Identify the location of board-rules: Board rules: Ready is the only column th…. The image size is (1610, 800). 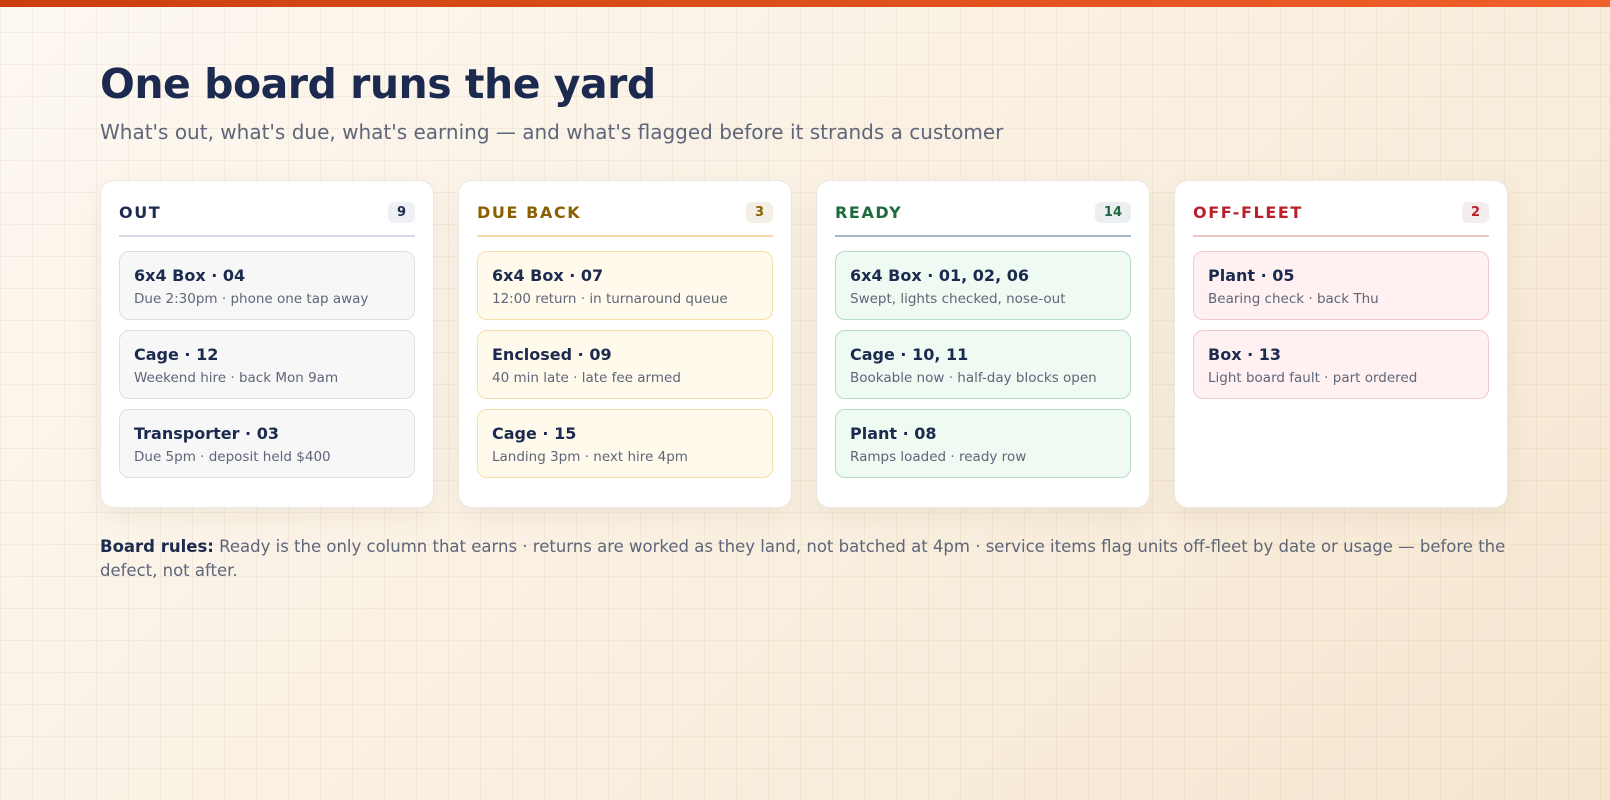
(805, 559).